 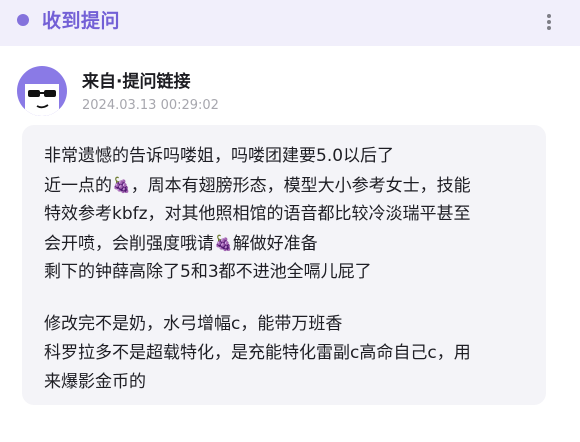 I want to click on message-line: 会开喷，会削强度哦请🍇解做好准备, so click(x=181, y=243).